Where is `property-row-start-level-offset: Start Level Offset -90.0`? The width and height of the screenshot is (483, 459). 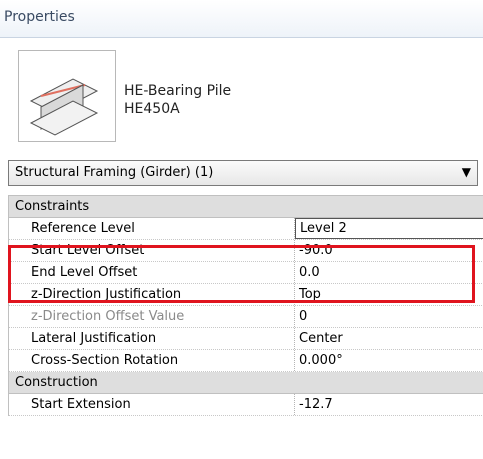 property-row-start-level-offset: Start Level Offset -90.0 is located at coordinates (246, 251).